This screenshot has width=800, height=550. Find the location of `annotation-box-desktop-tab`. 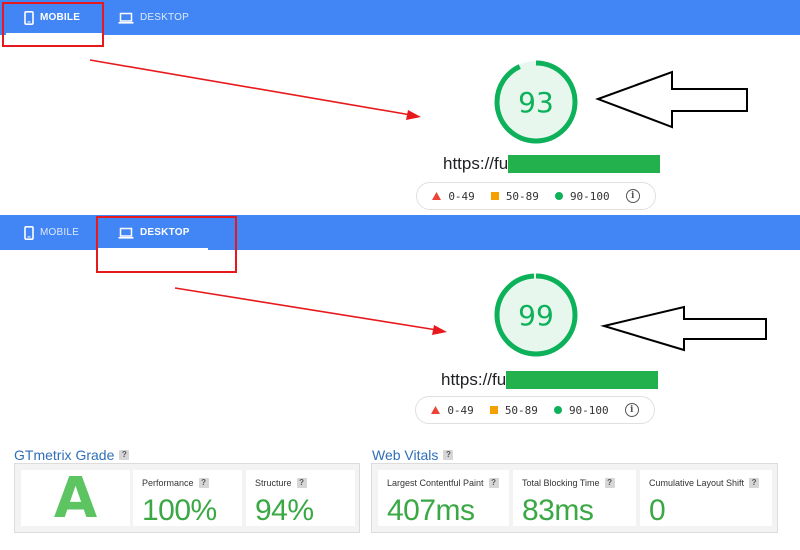

annotation-box-desktop-tab is located at coordinates (166, 244).